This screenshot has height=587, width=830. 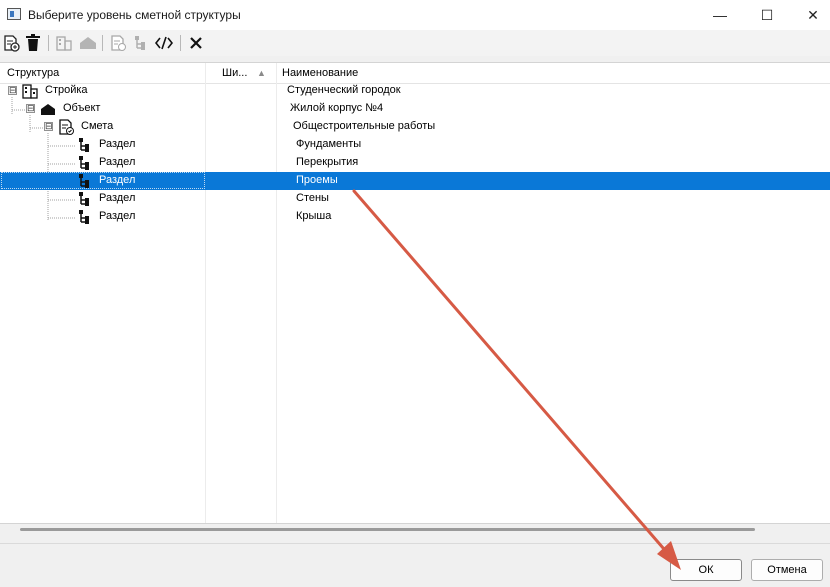 What do you see at coordinates (33, 73) in the screenshot?
I see `column-header-structure: Структура` at bounding box center [33, 73].